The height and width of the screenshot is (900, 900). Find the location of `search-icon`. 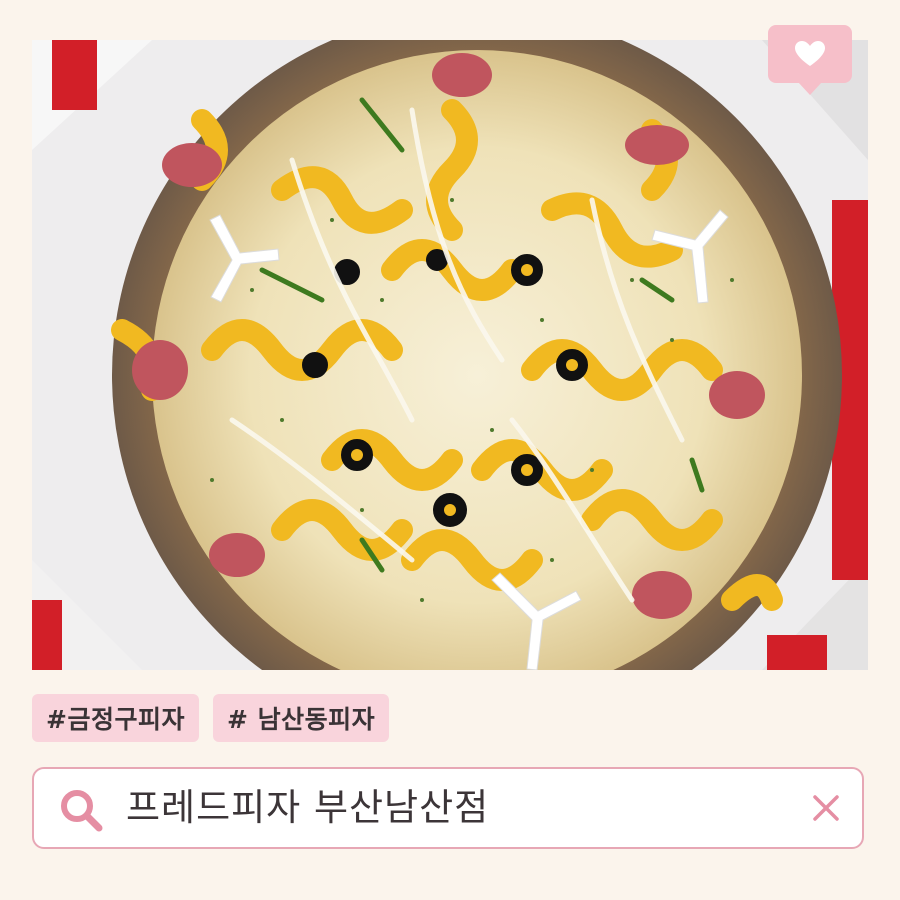

search-icon is located at coordinates (81, 810).